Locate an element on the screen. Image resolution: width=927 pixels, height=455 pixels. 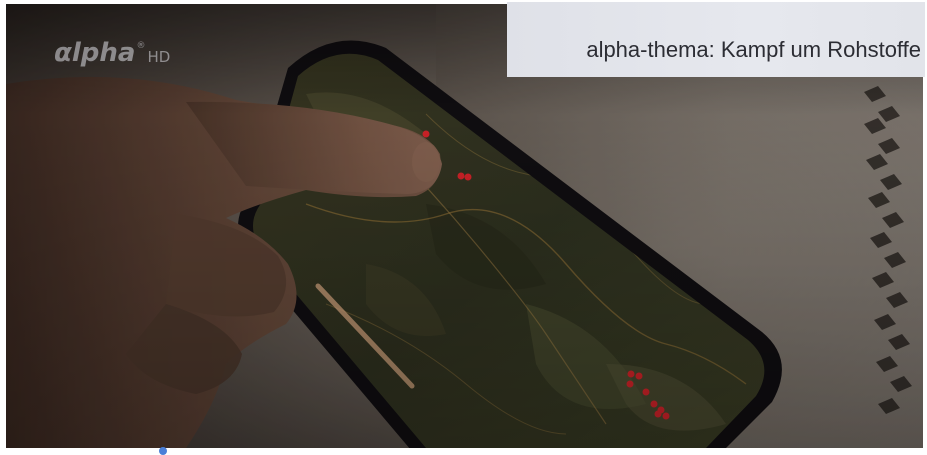
channel-logo-hd: HD is located at coordinates (159, 57).